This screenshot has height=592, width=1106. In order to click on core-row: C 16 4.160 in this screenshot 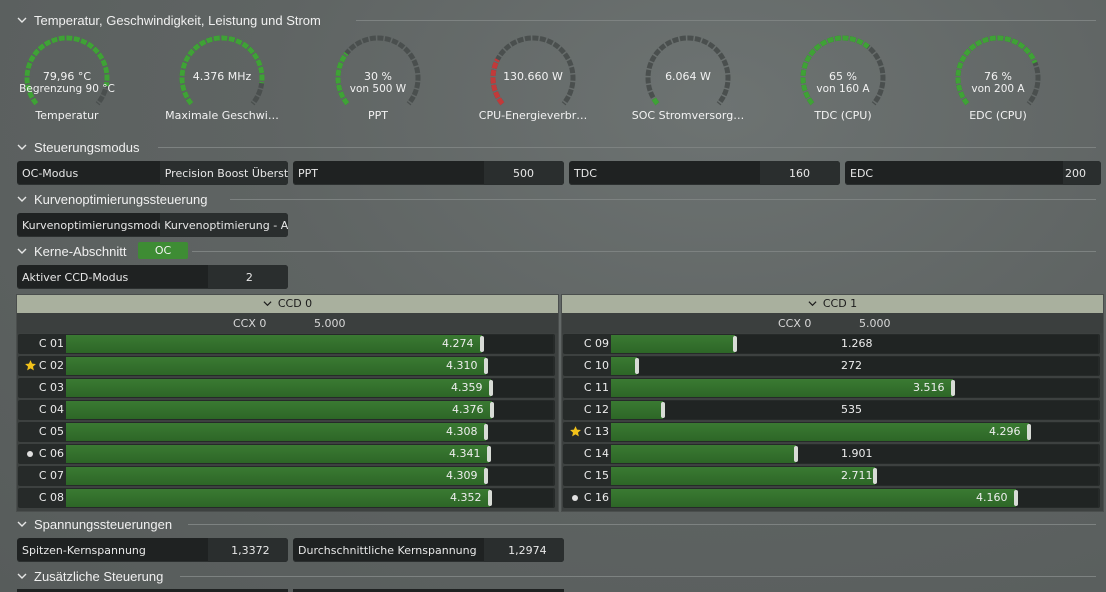, I will do `click(831, 498)`.